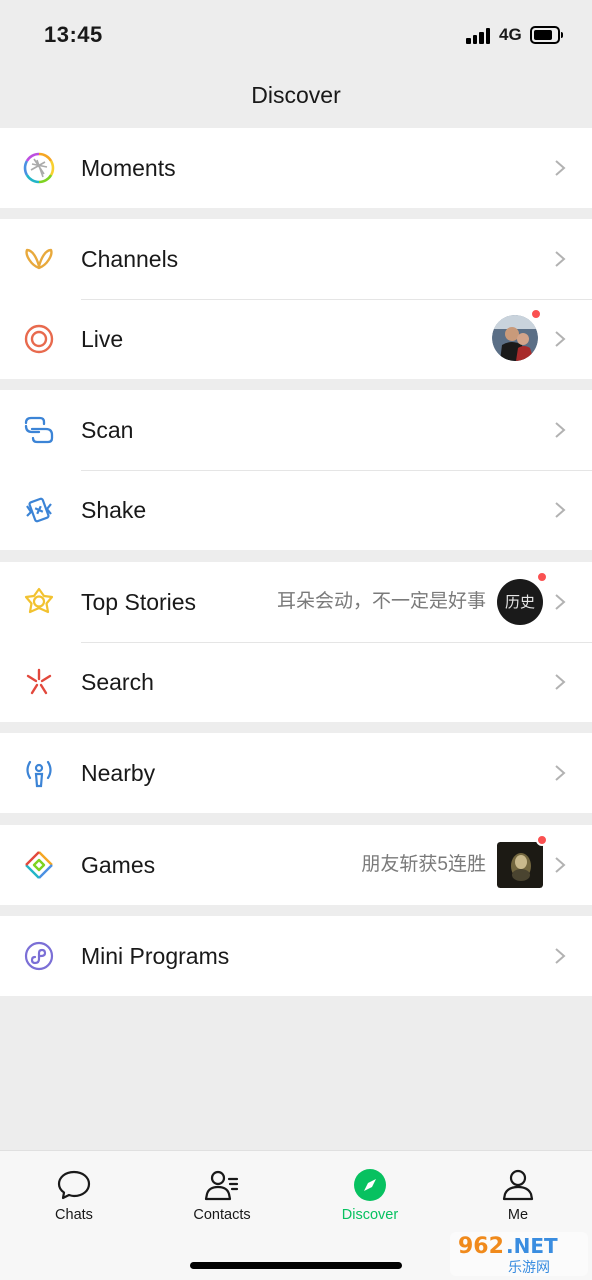  Describe the element at coordinates (130, 259) in the screenshot. I see `menu-item-label: Channels` at that location.